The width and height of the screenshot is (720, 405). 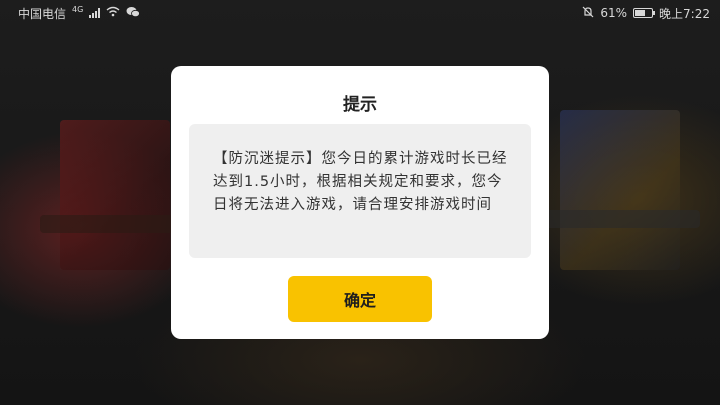 What do you see at coordinates (115, 195) in the screenshot?
I see `background-character-left` at bounding box center [115, 195].